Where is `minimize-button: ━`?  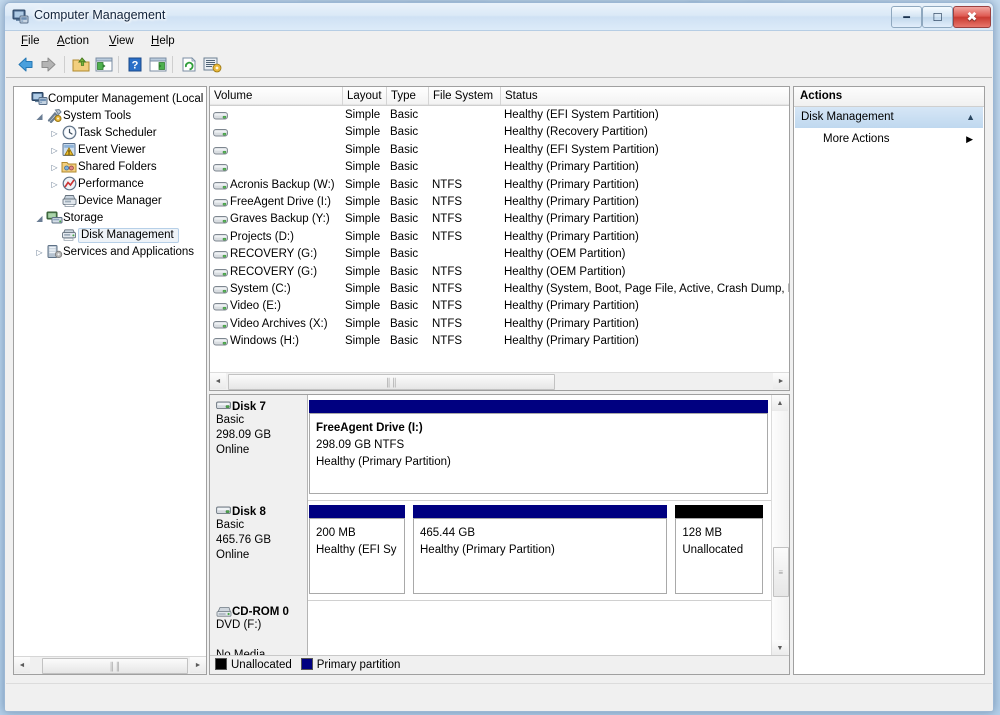
minimize-button: ━ is located at coordinates (906, 17).